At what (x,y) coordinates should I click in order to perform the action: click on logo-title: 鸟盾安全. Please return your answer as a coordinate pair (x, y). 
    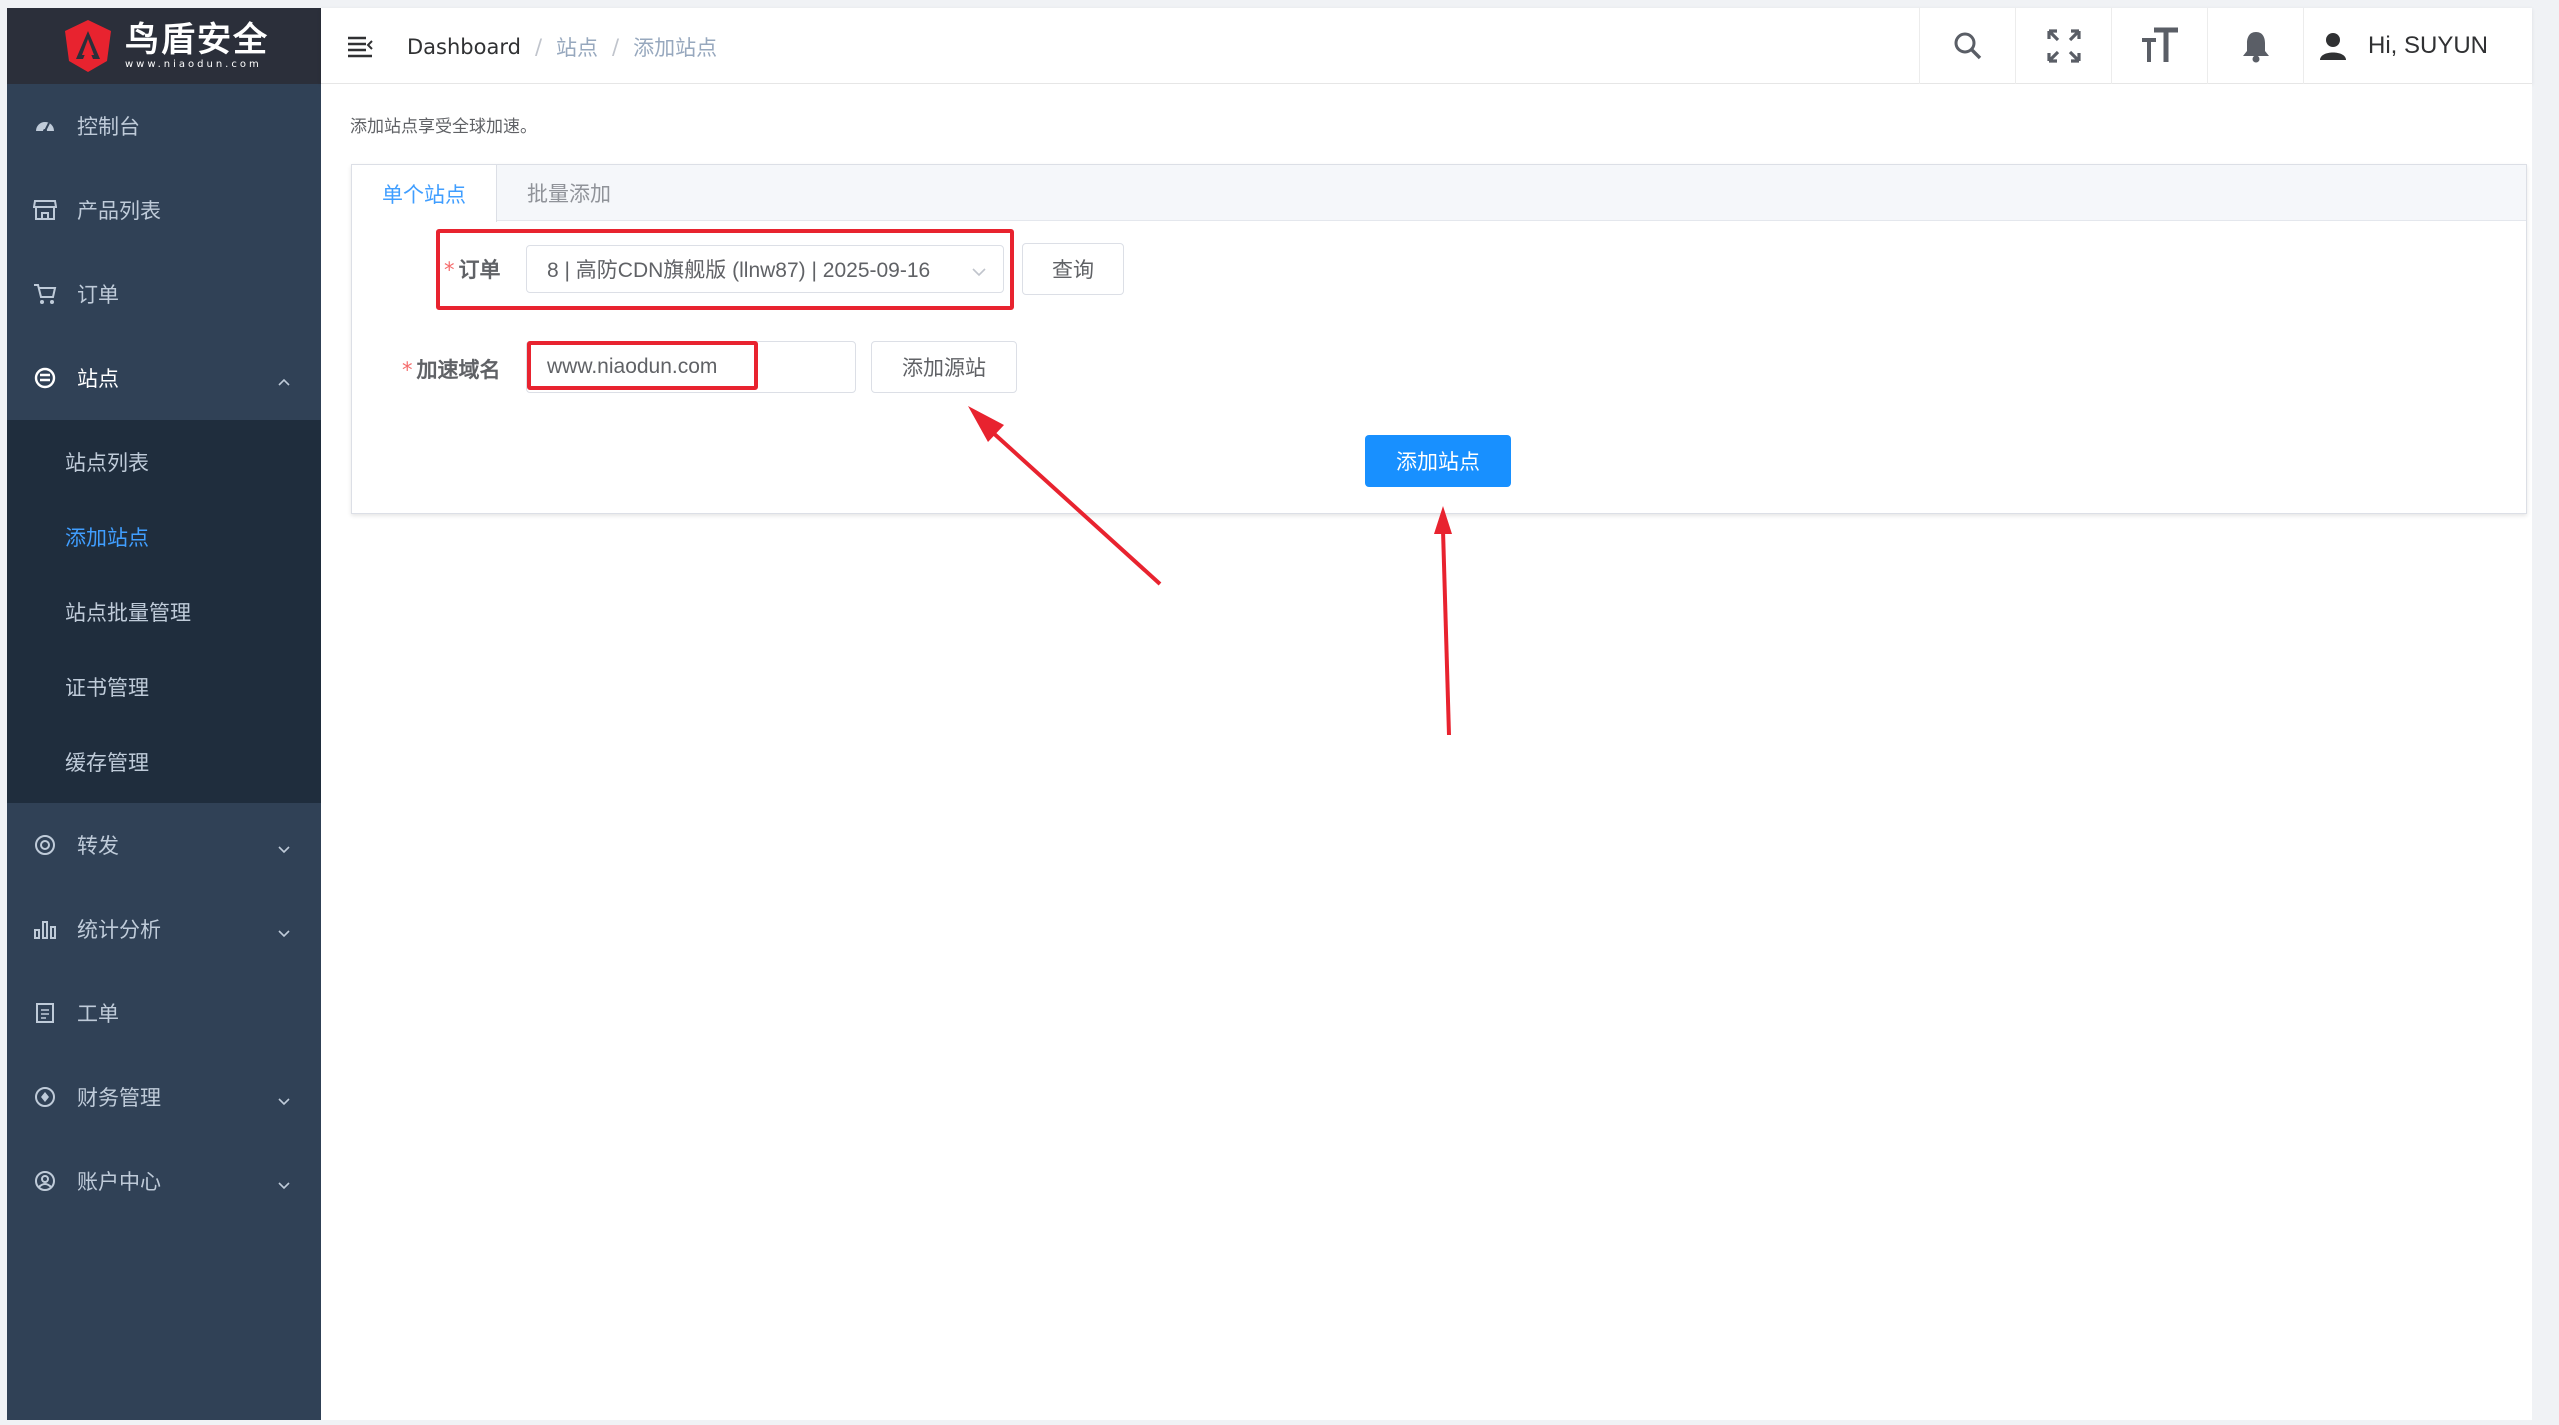
    Looking at the image, I should click on (197, 40).